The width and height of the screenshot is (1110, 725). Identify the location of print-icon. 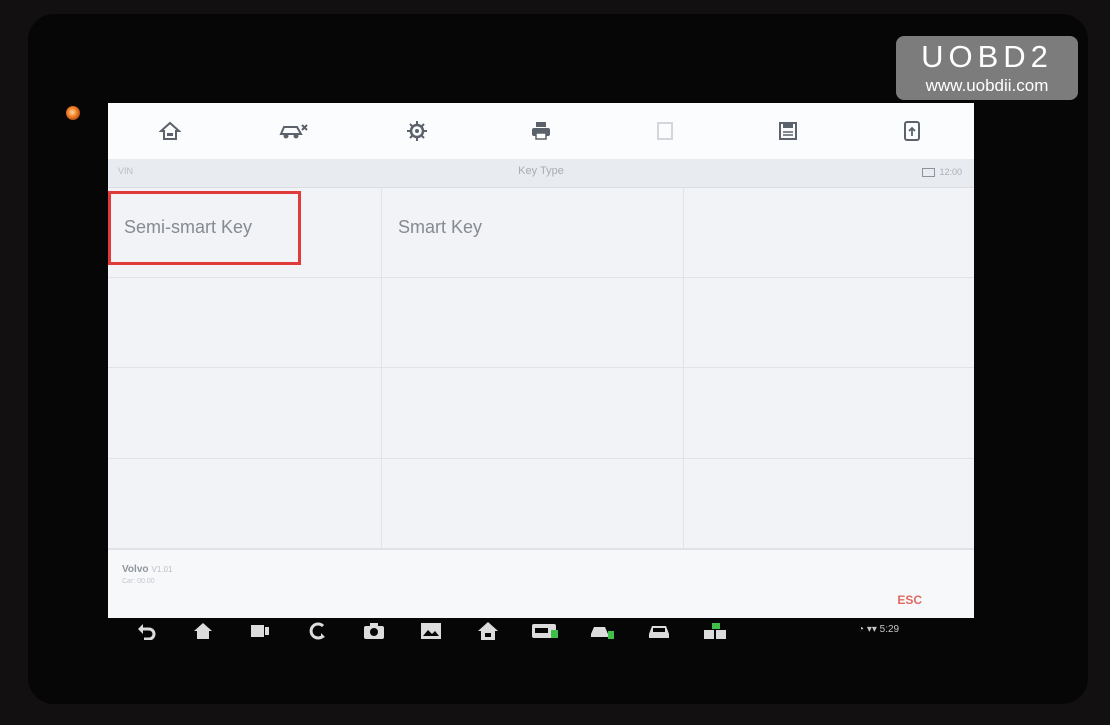
(541, 131).